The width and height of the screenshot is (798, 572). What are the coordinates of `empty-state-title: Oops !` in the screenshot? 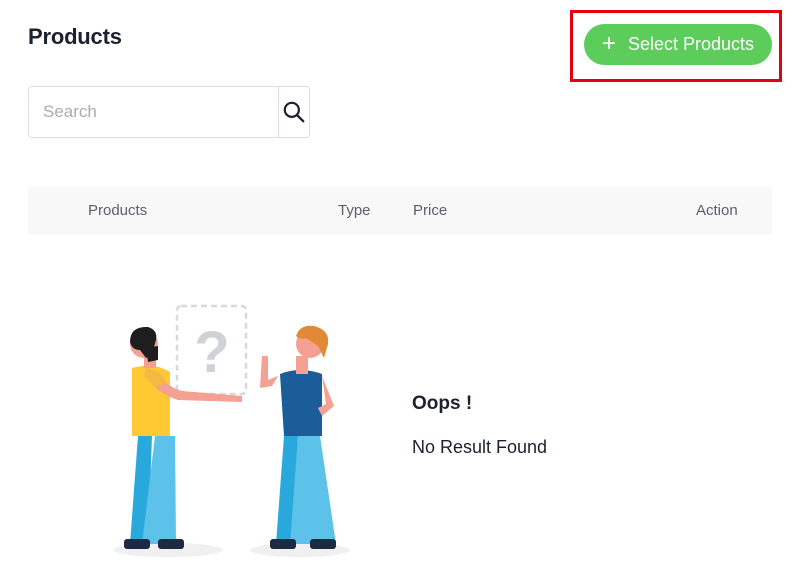 It's located at (442, 403).